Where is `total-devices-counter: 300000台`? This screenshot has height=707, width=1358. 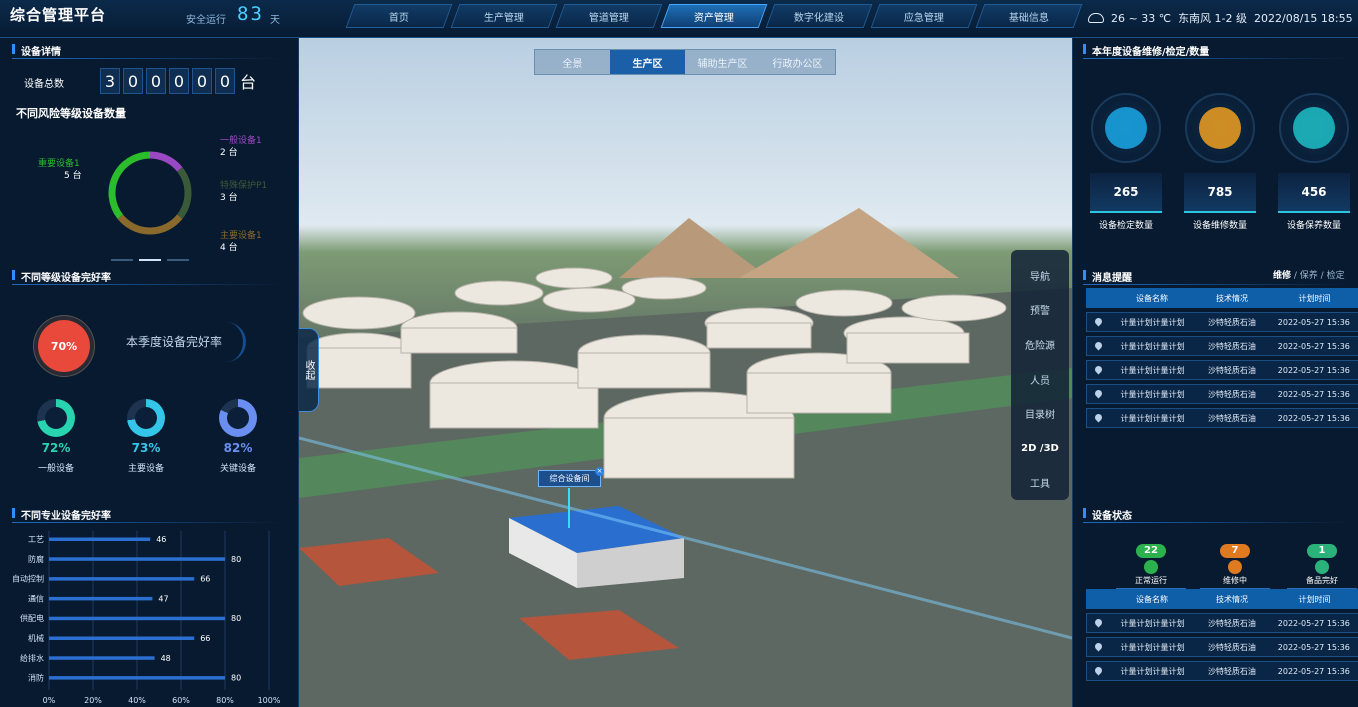 total-devices-counter: 300000台 is located at coordinates (179, 81).